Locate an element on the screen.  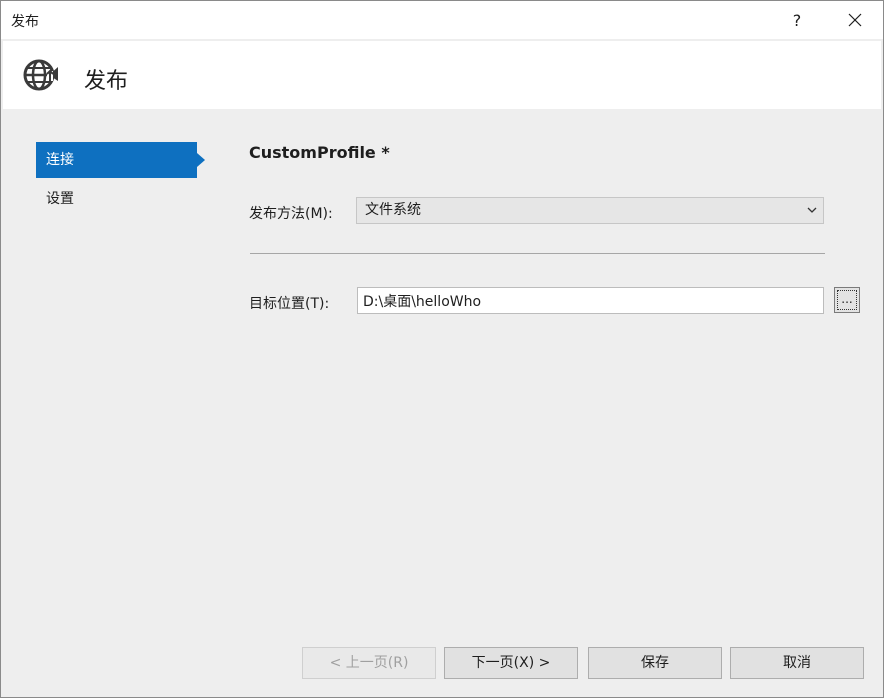
nav-item-connection: 连接 is located at coordinates (120, 160).